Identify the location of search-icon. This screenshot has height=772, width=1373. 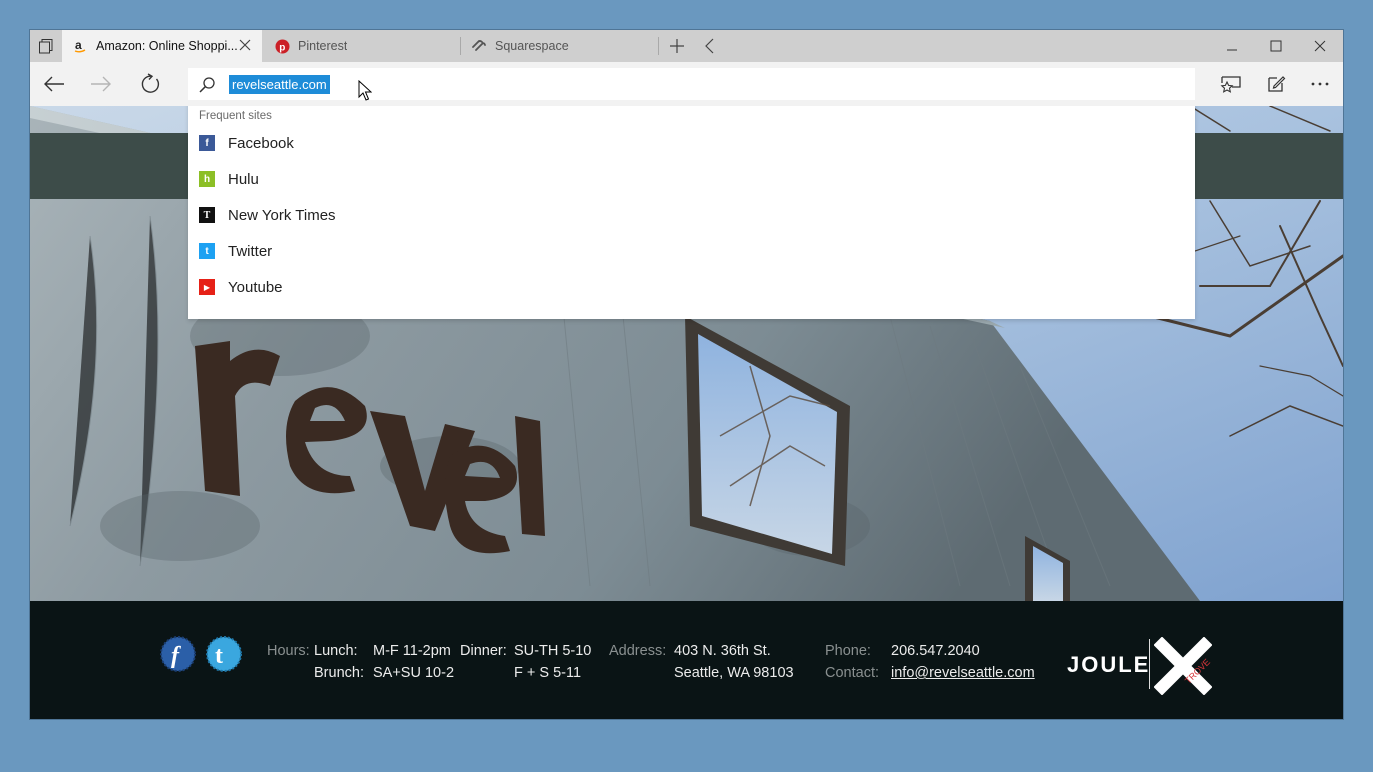
(207, 85).